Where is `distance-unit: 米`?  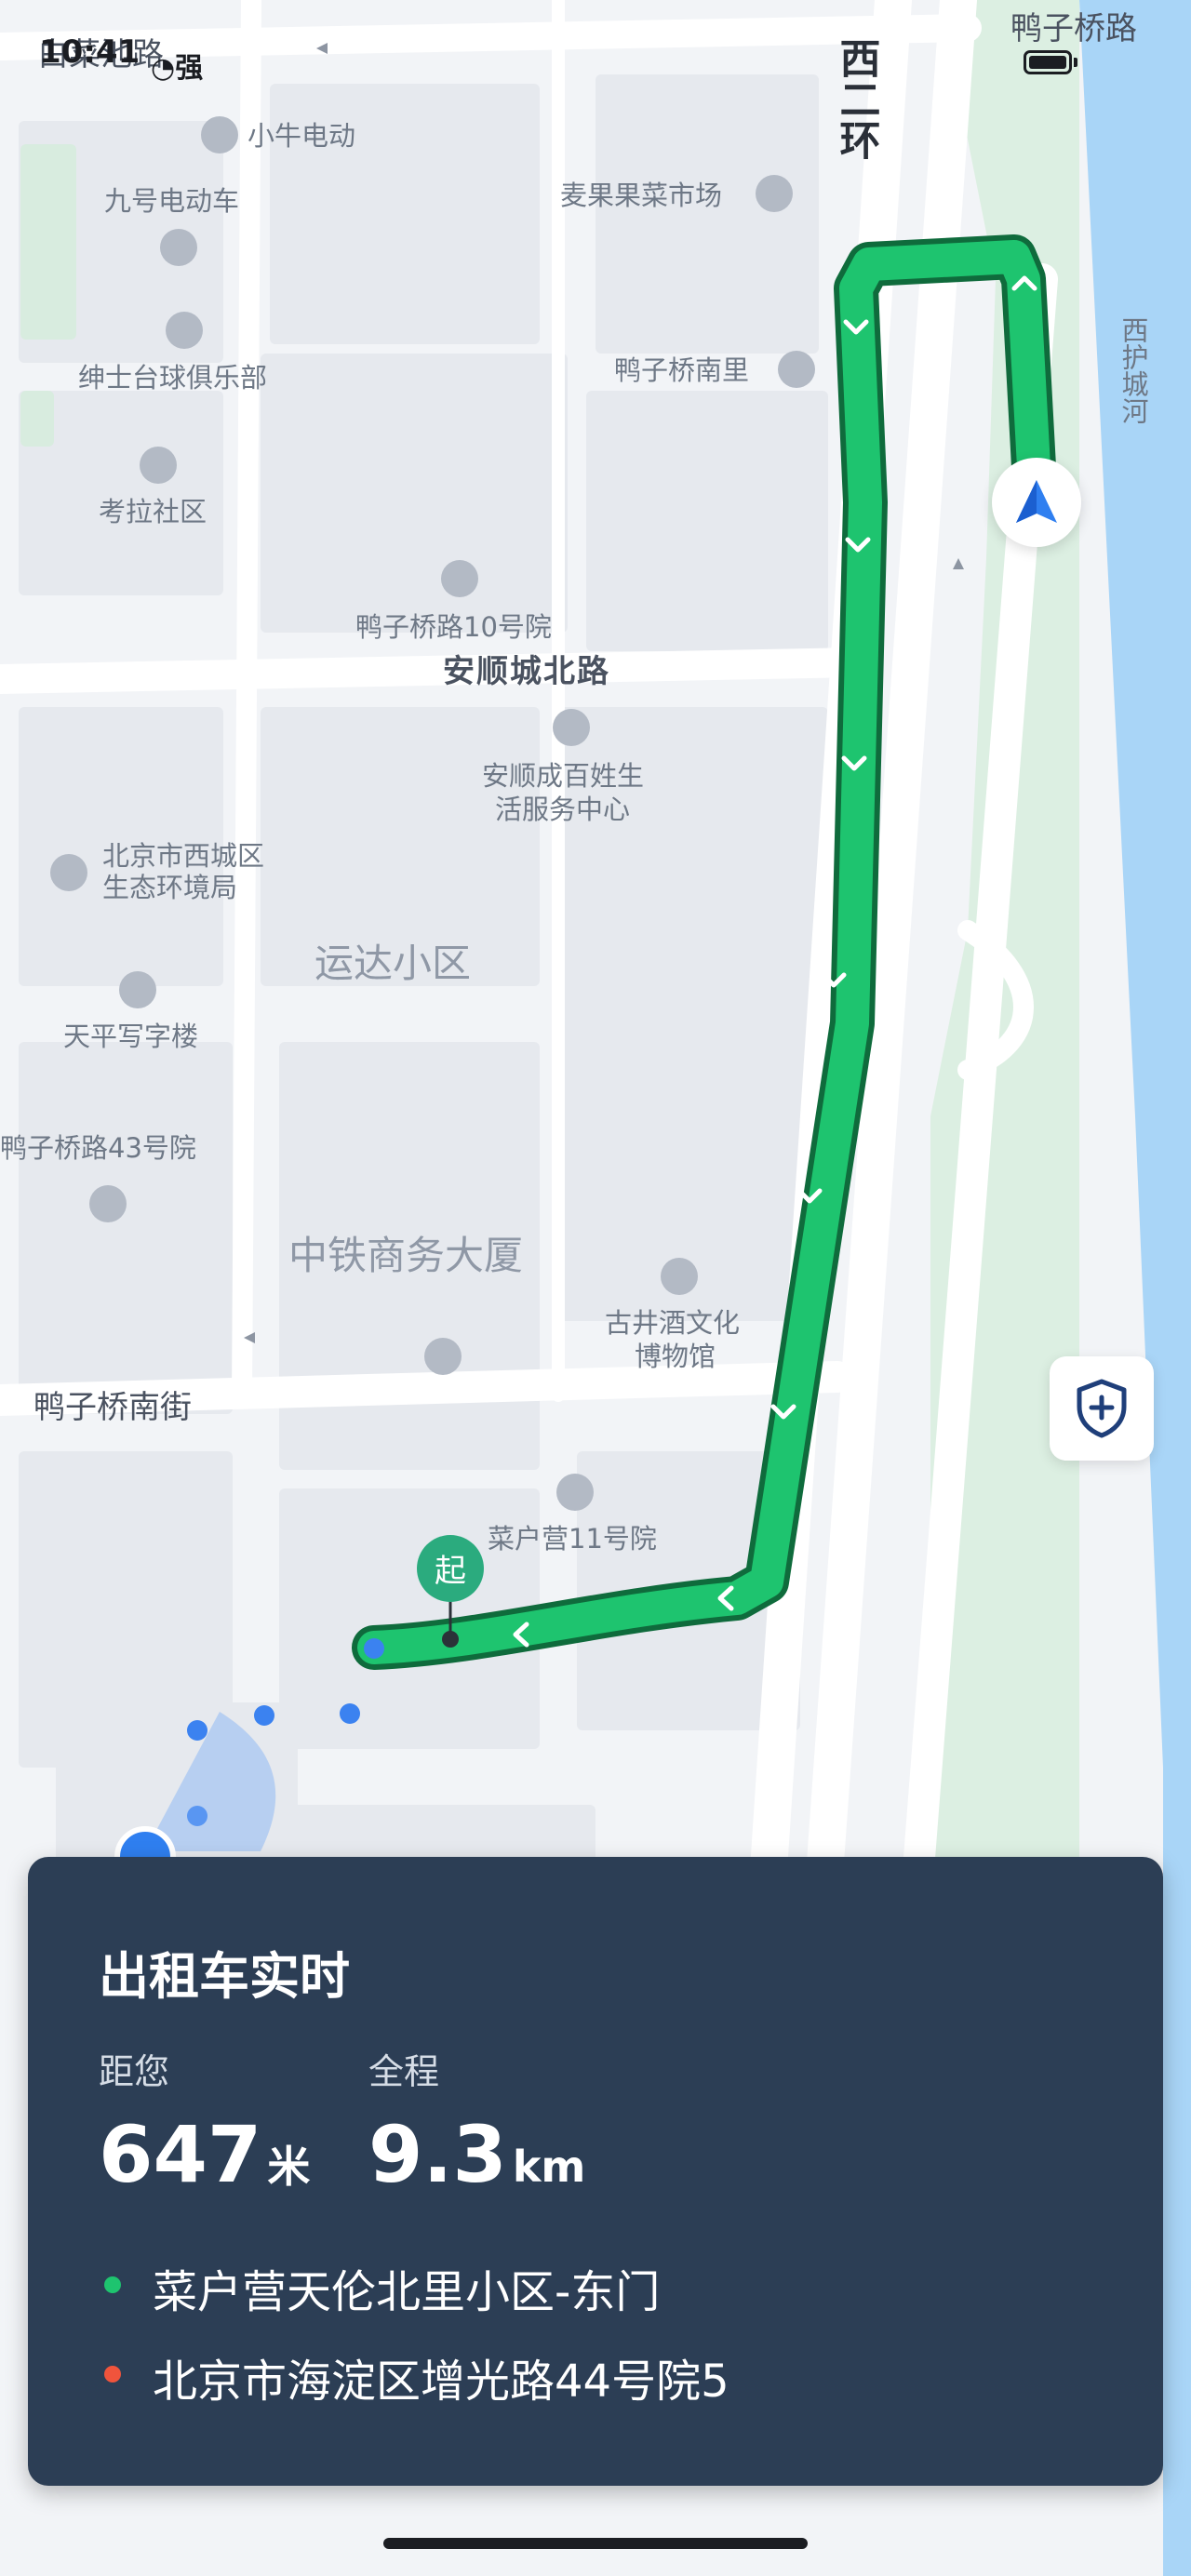 distance-unit: 米 is located at coordinates (289, 2167).